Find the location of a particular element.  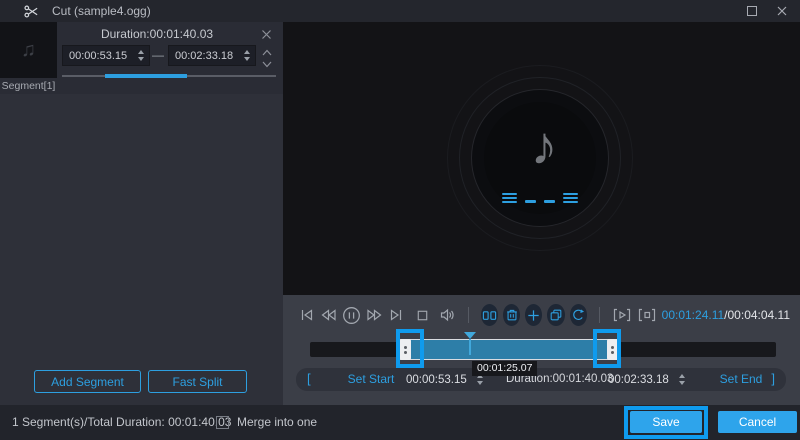

bracket-play-icon is located at coordinates (621, 315).